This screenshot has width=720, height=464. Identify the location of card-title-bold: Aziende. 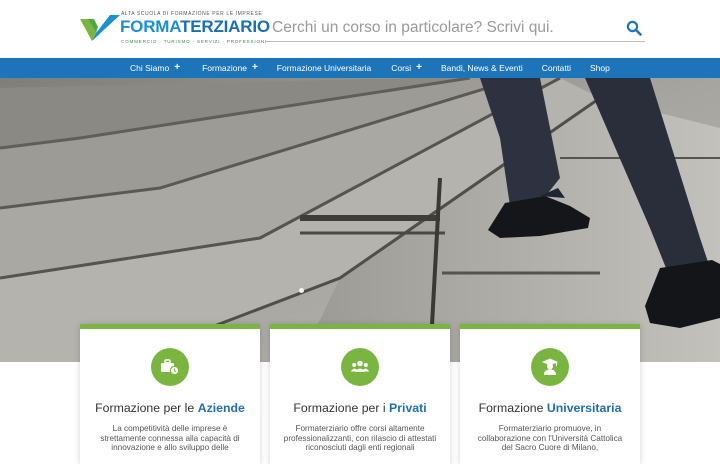
(221, 408).